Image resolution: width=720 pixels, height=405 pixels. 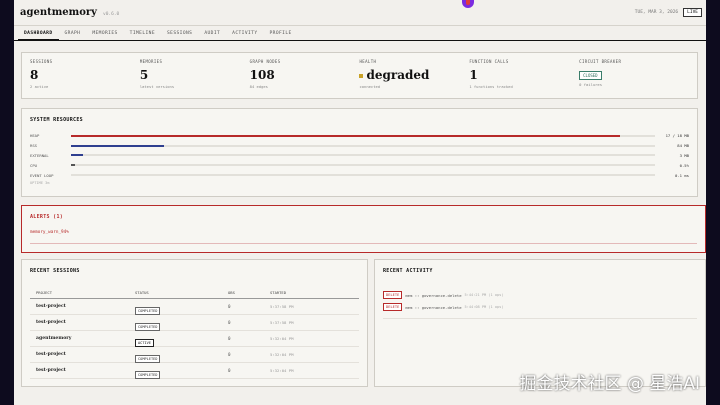 I want to click on tab-graph: GRAPH, so click(x=73, y=33).